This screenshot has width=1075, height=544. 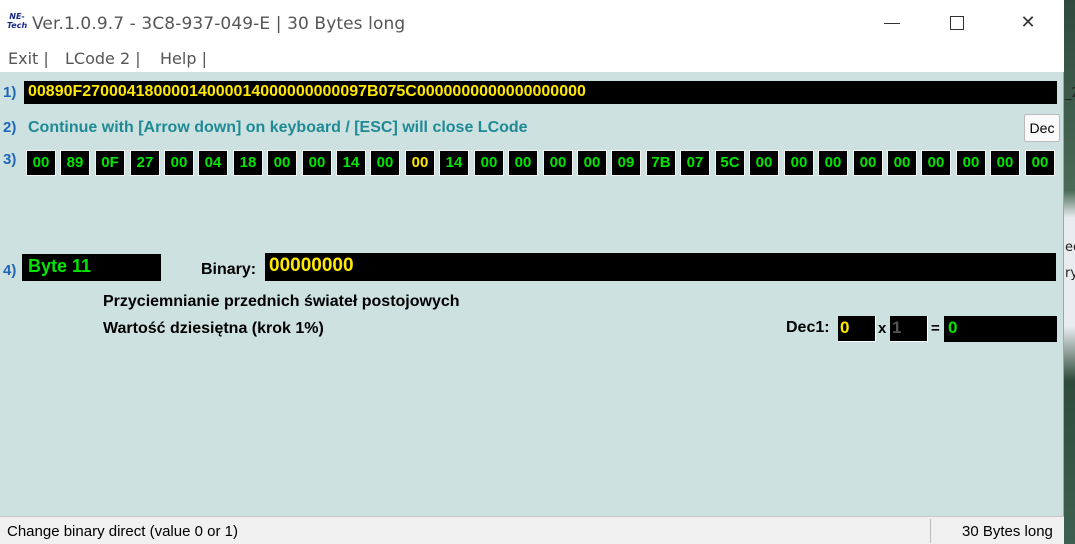 I want to click on dec1-label: Dec1:, so click(x=808, y=327).